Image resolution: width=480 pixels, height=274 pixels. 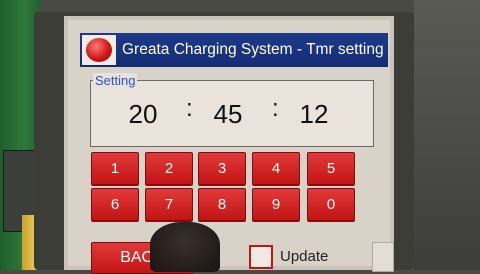 What do you see at coordinates (253, 49) in the screenshot?
I see `window-title: Greata Charging System - Tmr setting` at bounding box center [253, 49].